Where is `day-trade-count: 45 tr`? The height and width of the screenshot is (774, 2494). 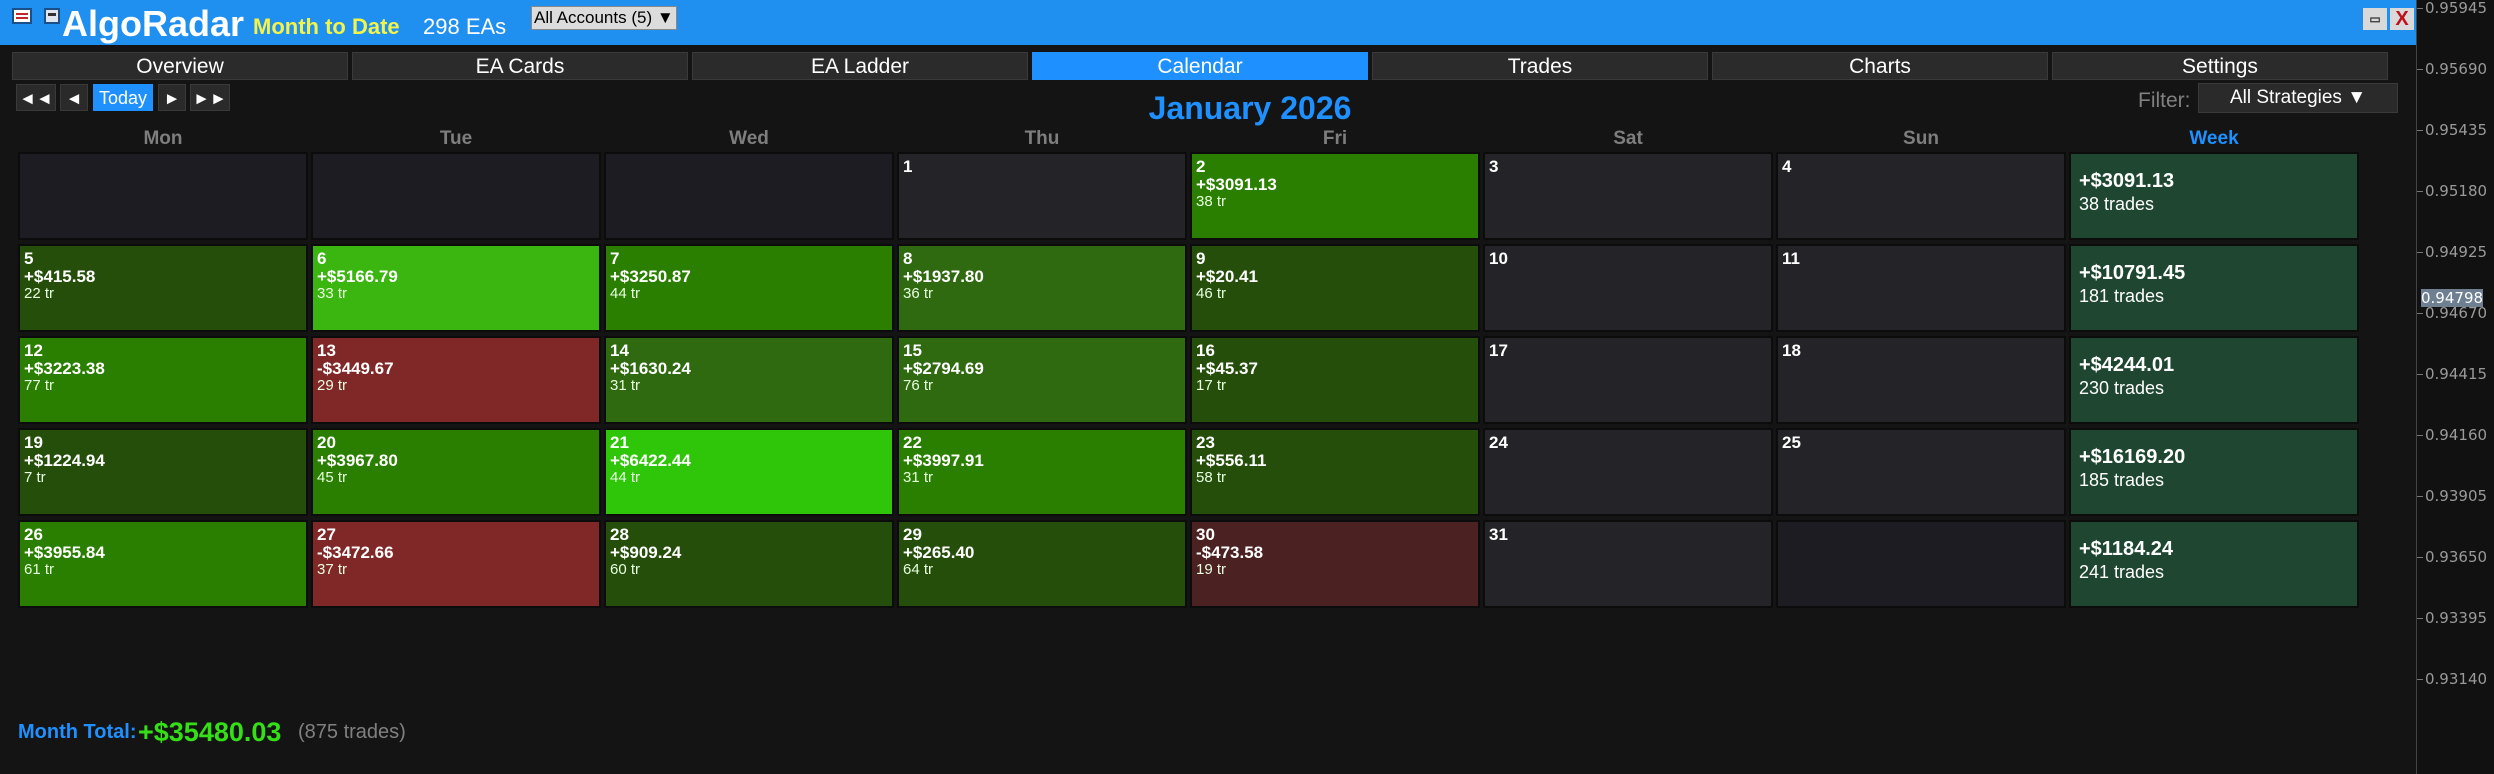
day-trade-count: 45 tr is located at coordinates (332, 477).